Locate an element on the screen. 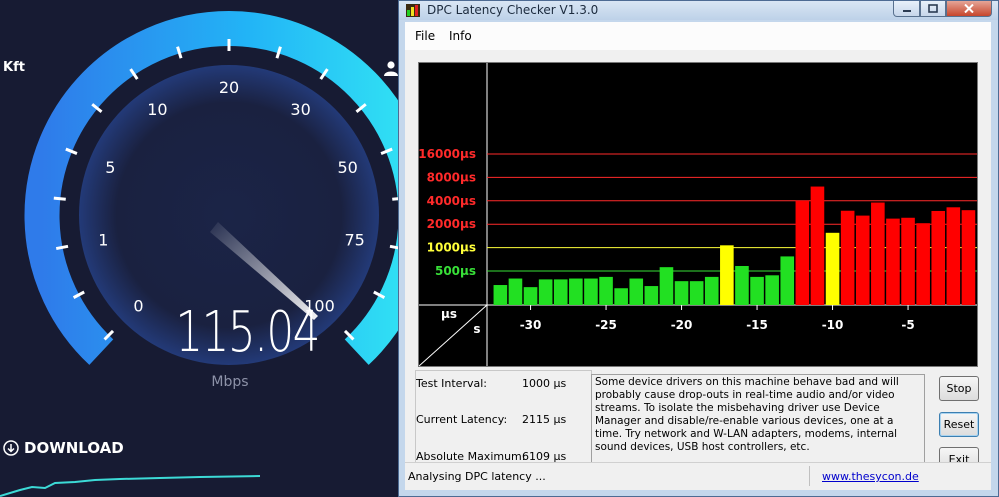 The width and height of the screenshot is (999, 497). maximize-icon is located at coordinates (933, 8).